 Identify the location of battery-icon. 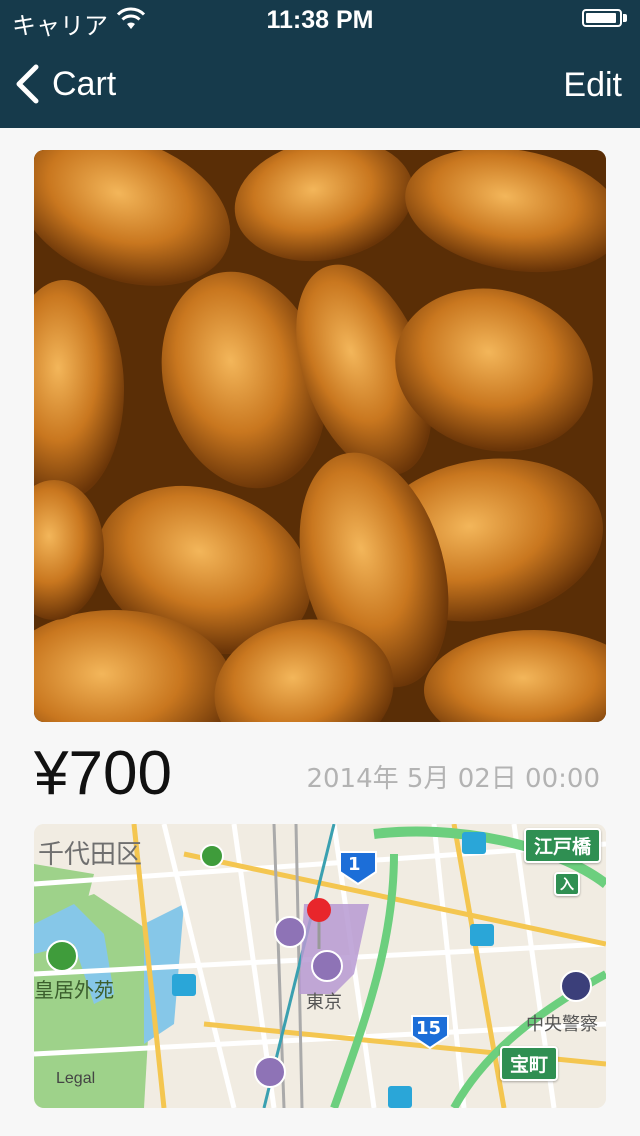
(605, 19).